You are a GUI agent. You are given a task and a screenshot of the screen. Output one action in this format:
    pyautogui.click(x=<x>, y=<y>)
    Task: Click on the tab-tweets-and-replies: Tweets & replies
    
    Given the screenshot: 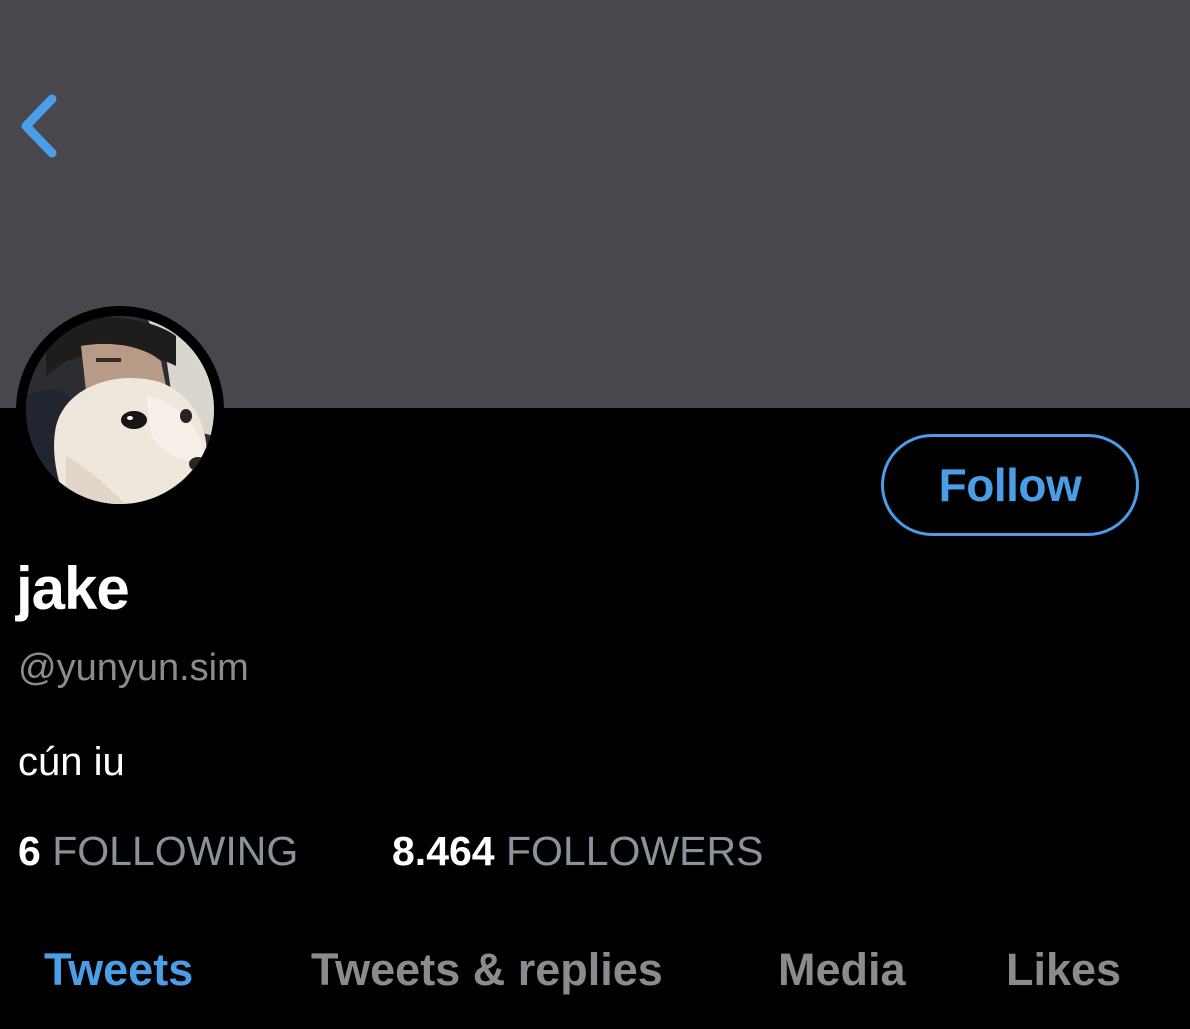 What is the action you would take?
    pyautogui.click(x=487, y=970)
    